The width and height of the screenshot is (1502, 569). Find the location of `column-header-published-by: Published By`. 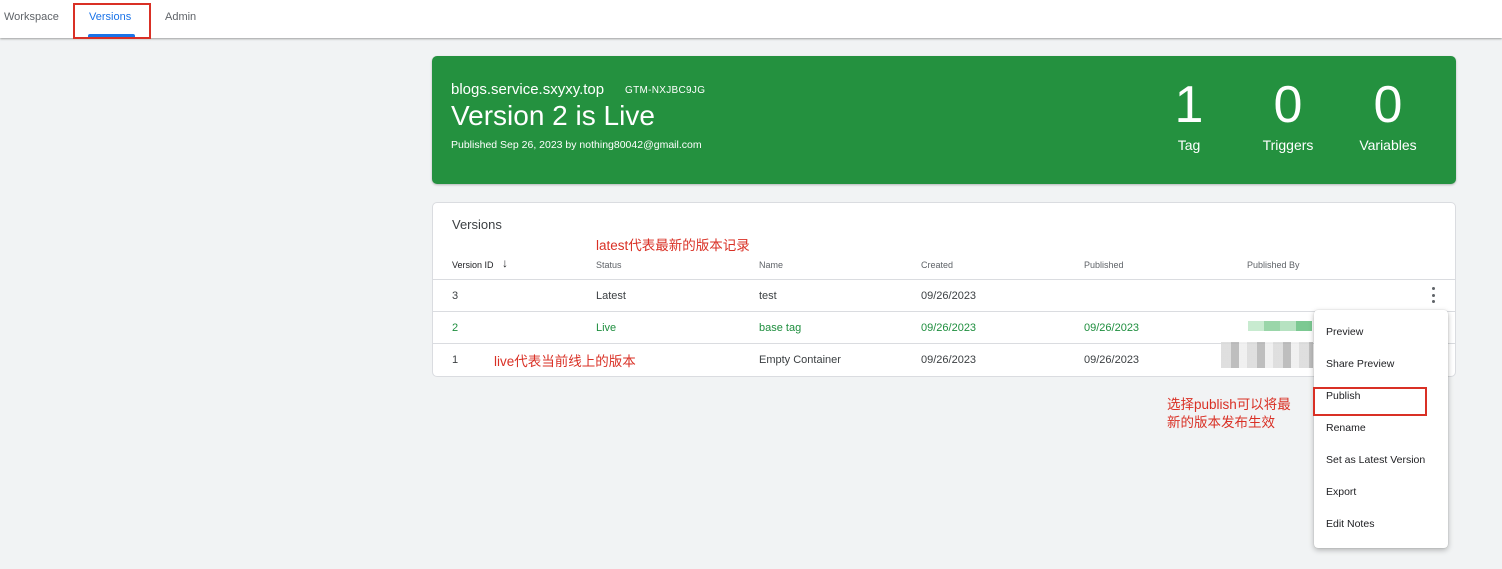

column-header-published-by: Published By is located at coordinates (1273, 265).